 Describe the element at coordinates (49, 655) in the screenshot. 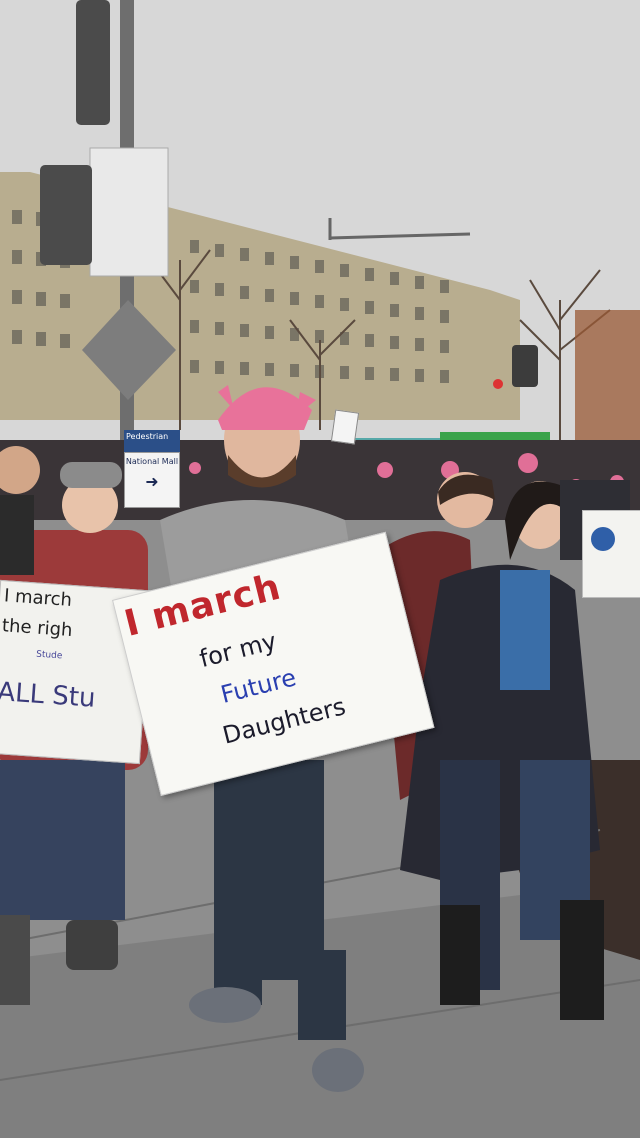

I see `left-sign-scribble: Stude` at that location.